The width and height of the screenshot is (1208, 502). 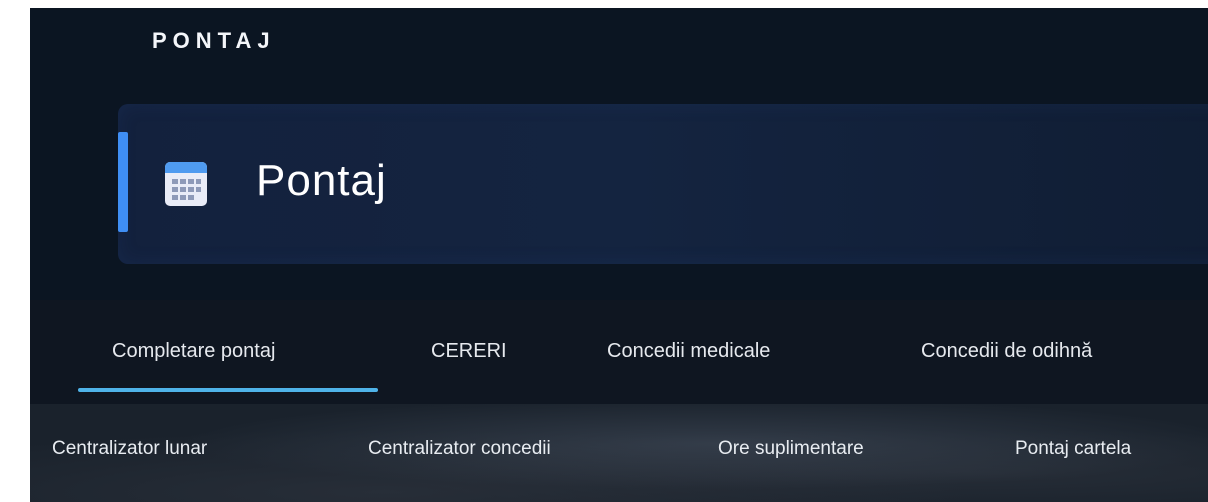 What do you see at coordinates (1073, 449) in the screenshot?
I see `subnav-pontaj-cartela: Pontaj cartela` at bounding box center [1073, 449].